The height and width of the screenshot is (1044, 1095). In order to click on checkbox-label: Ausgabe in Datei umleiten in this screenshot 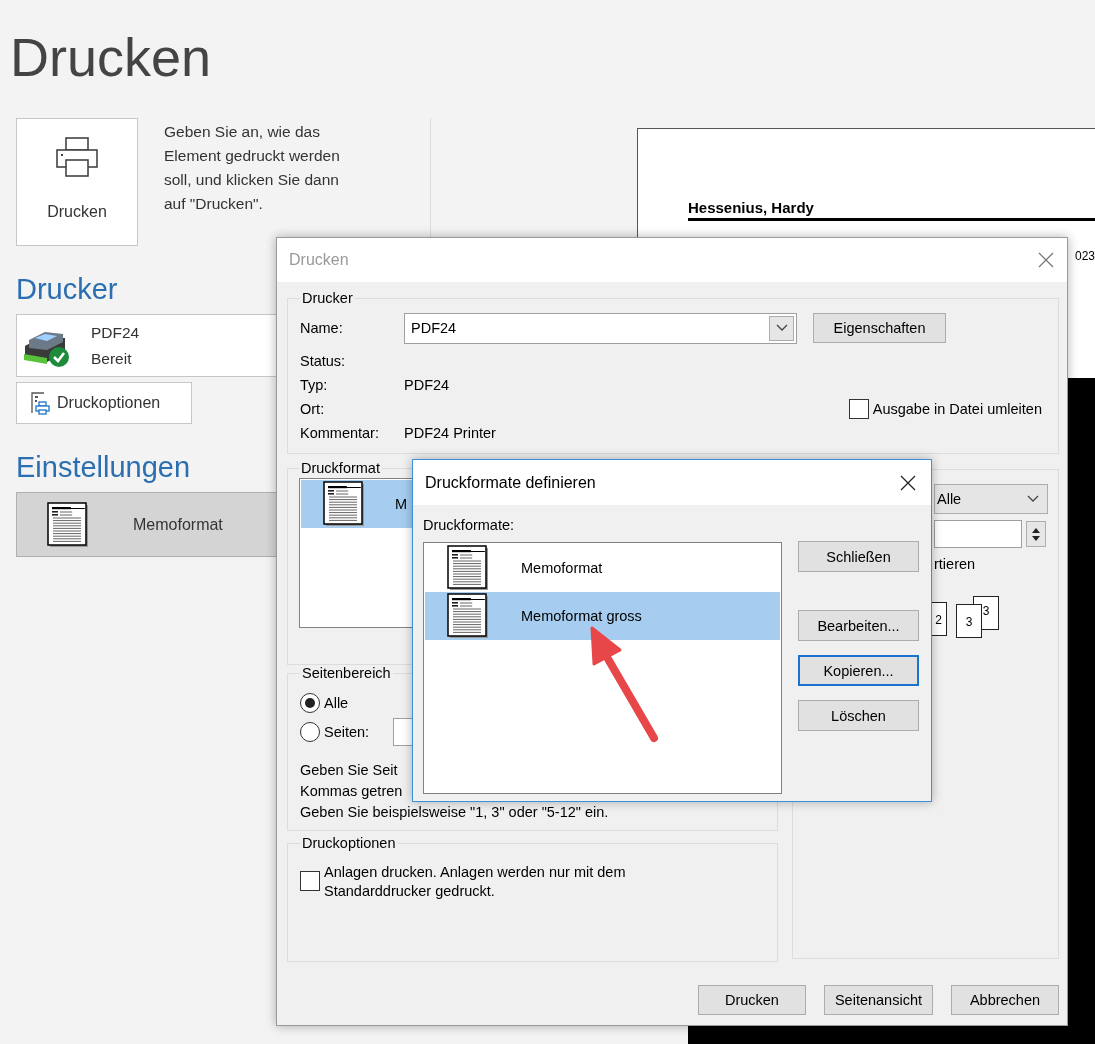, I will do `click(957, 409)`.